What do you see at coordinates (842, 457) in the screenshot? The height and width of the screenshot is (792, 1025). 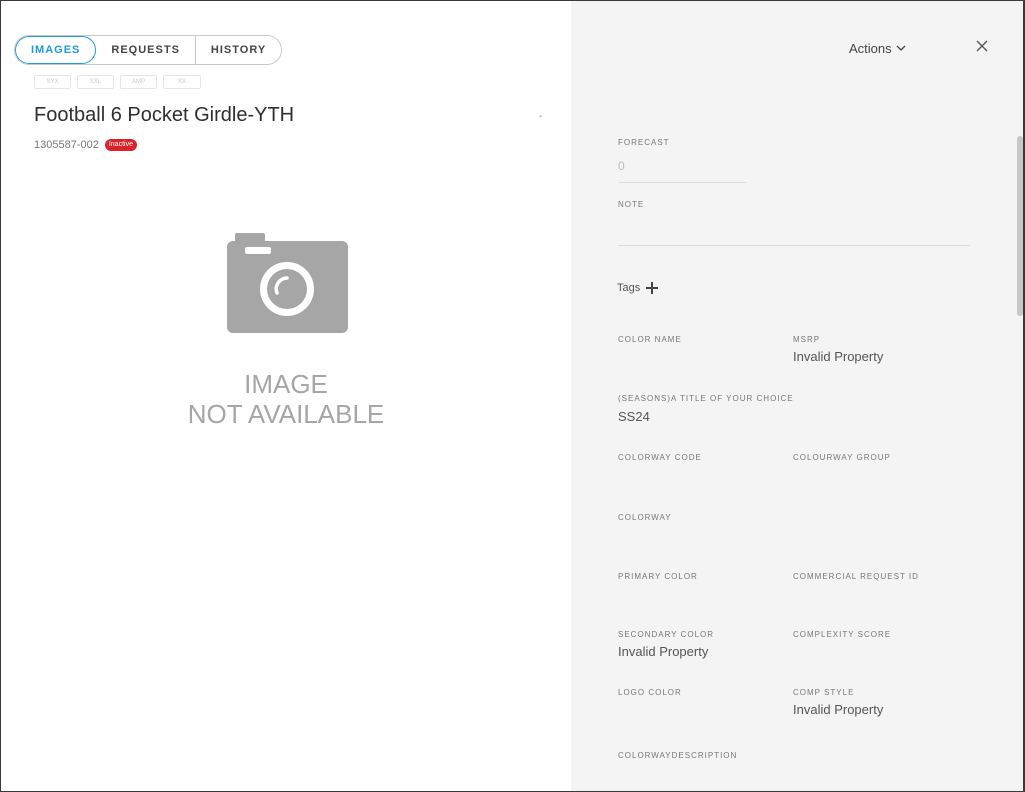 I see `colourway-group-label: COLOURWAY GROUP` at bounding box center [842, 457].